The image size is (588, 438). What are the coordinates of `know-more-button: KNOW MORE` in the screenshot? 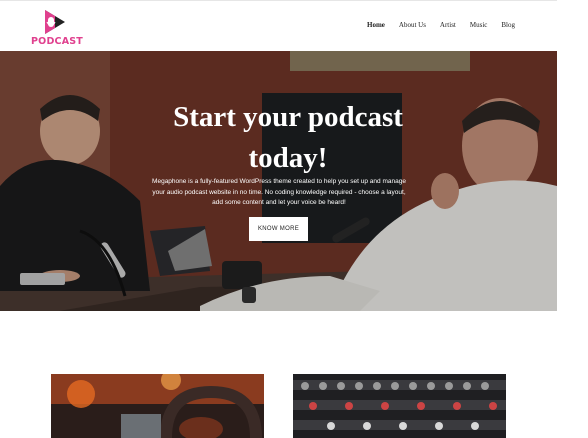 It's located at (278, 229).